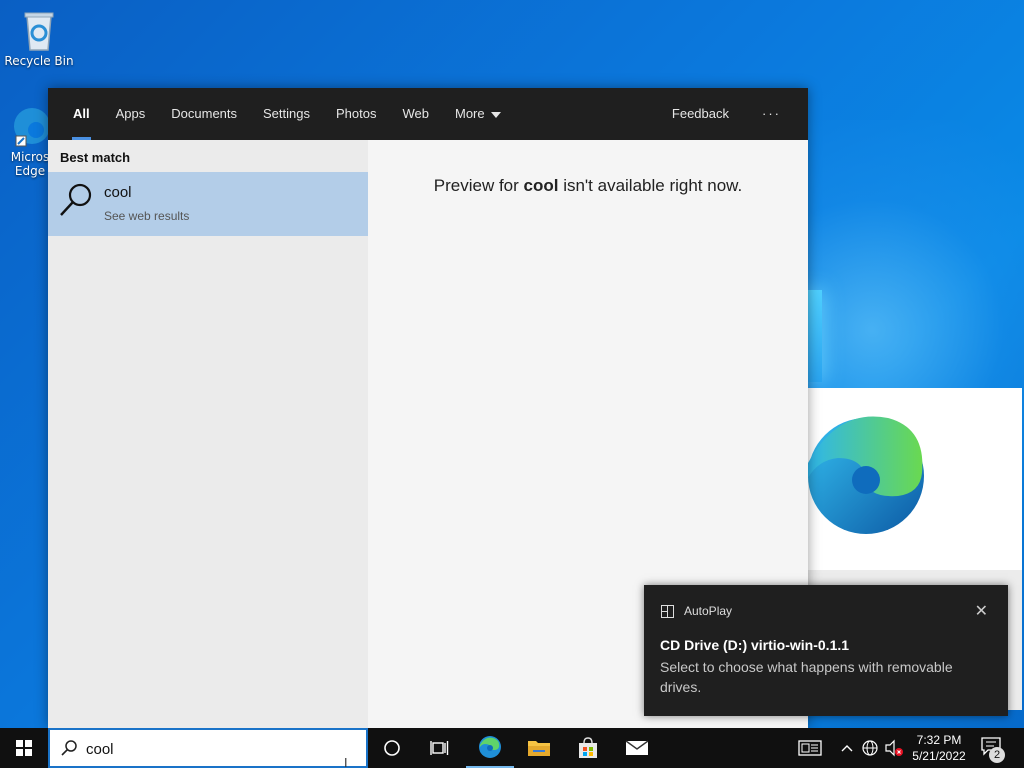 Image resolution: width=1024 pixels, height=768 pixels. I want to click on network-globe-icon, so click(870, 748).